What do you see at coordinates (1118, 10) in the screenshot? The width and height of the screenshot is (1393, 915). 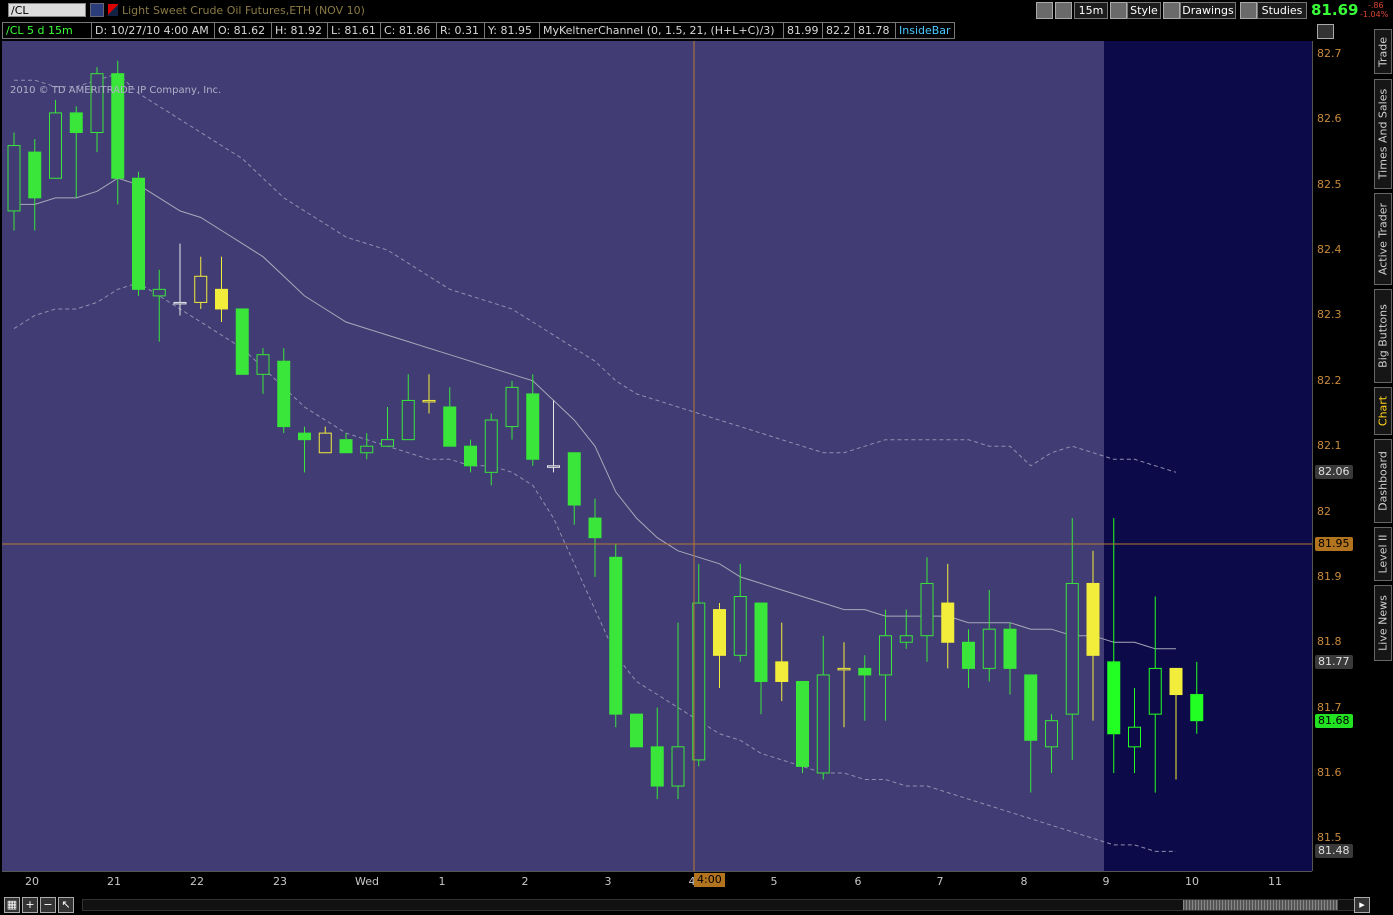 I see `style-icon` at bounding box center [1118, 10].